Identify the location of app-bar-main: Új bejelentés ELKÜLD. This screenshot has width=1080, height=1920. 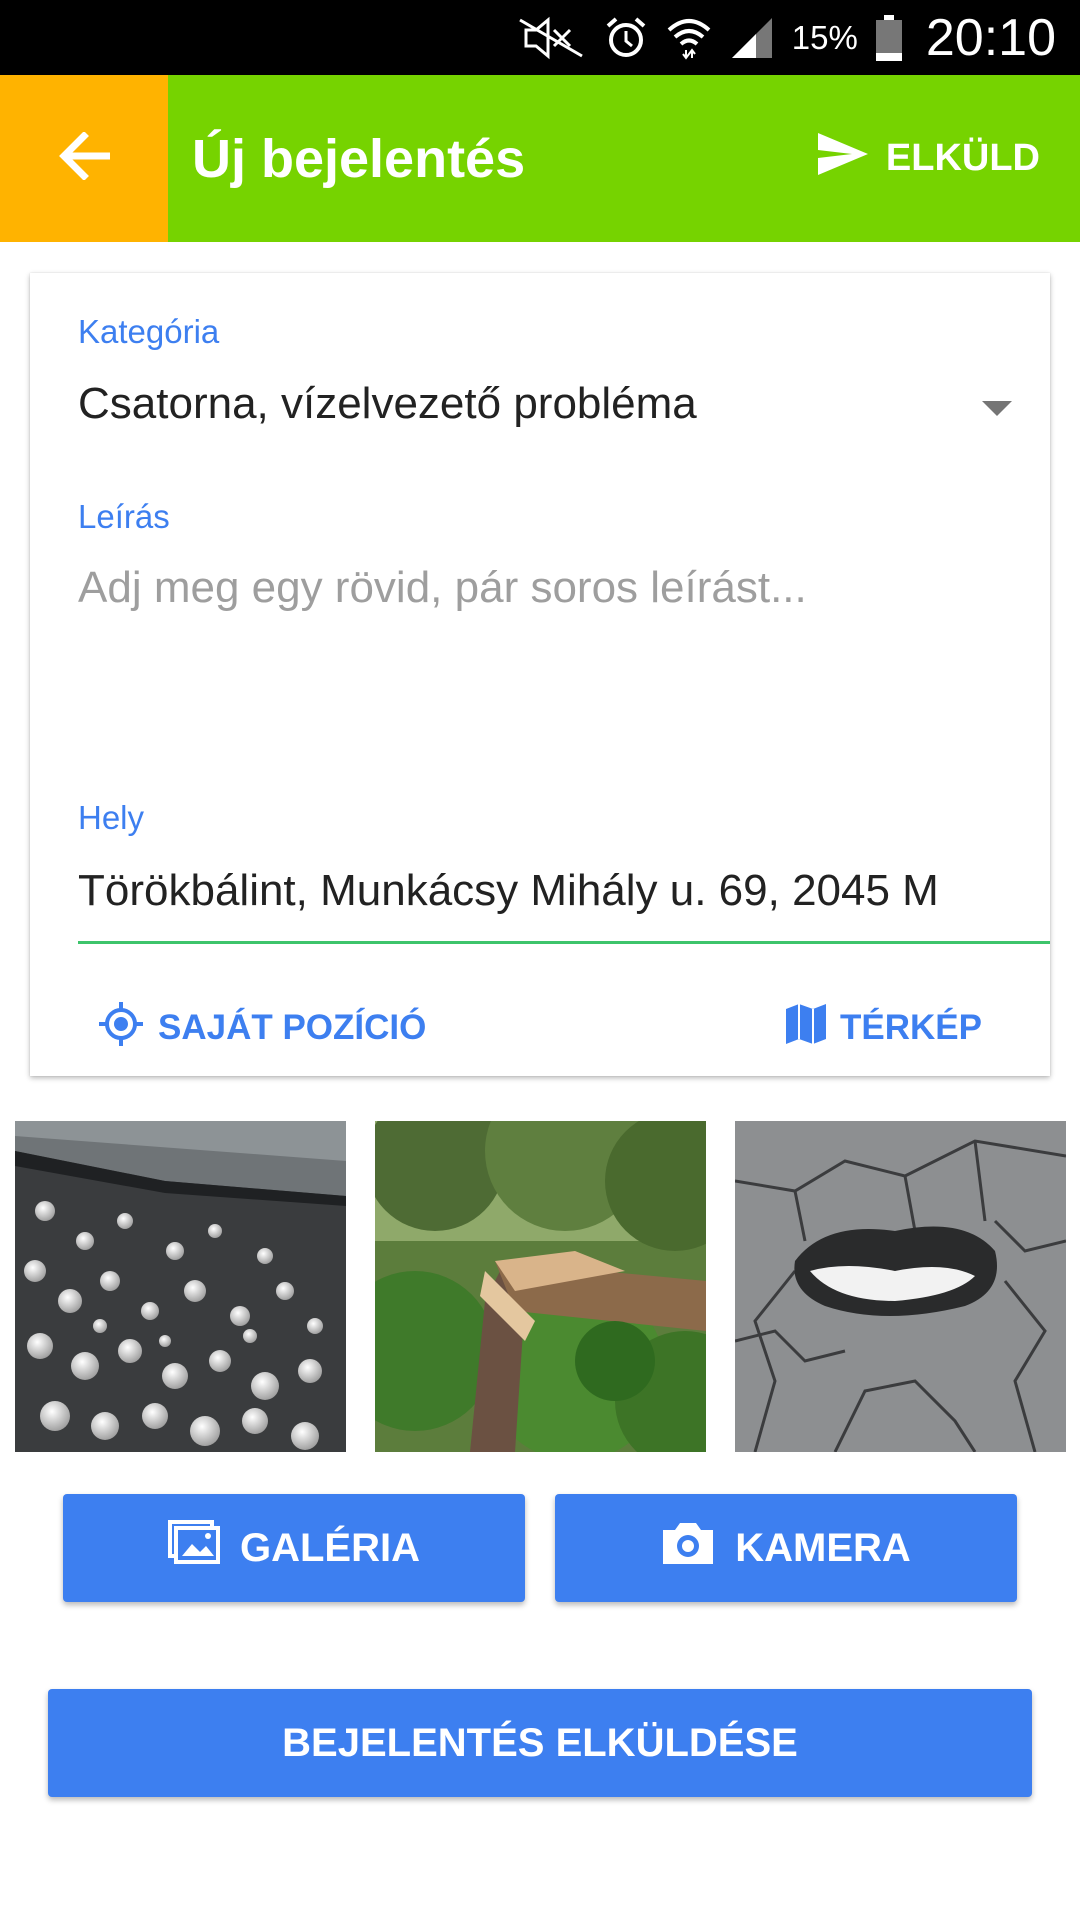
(624, 158).